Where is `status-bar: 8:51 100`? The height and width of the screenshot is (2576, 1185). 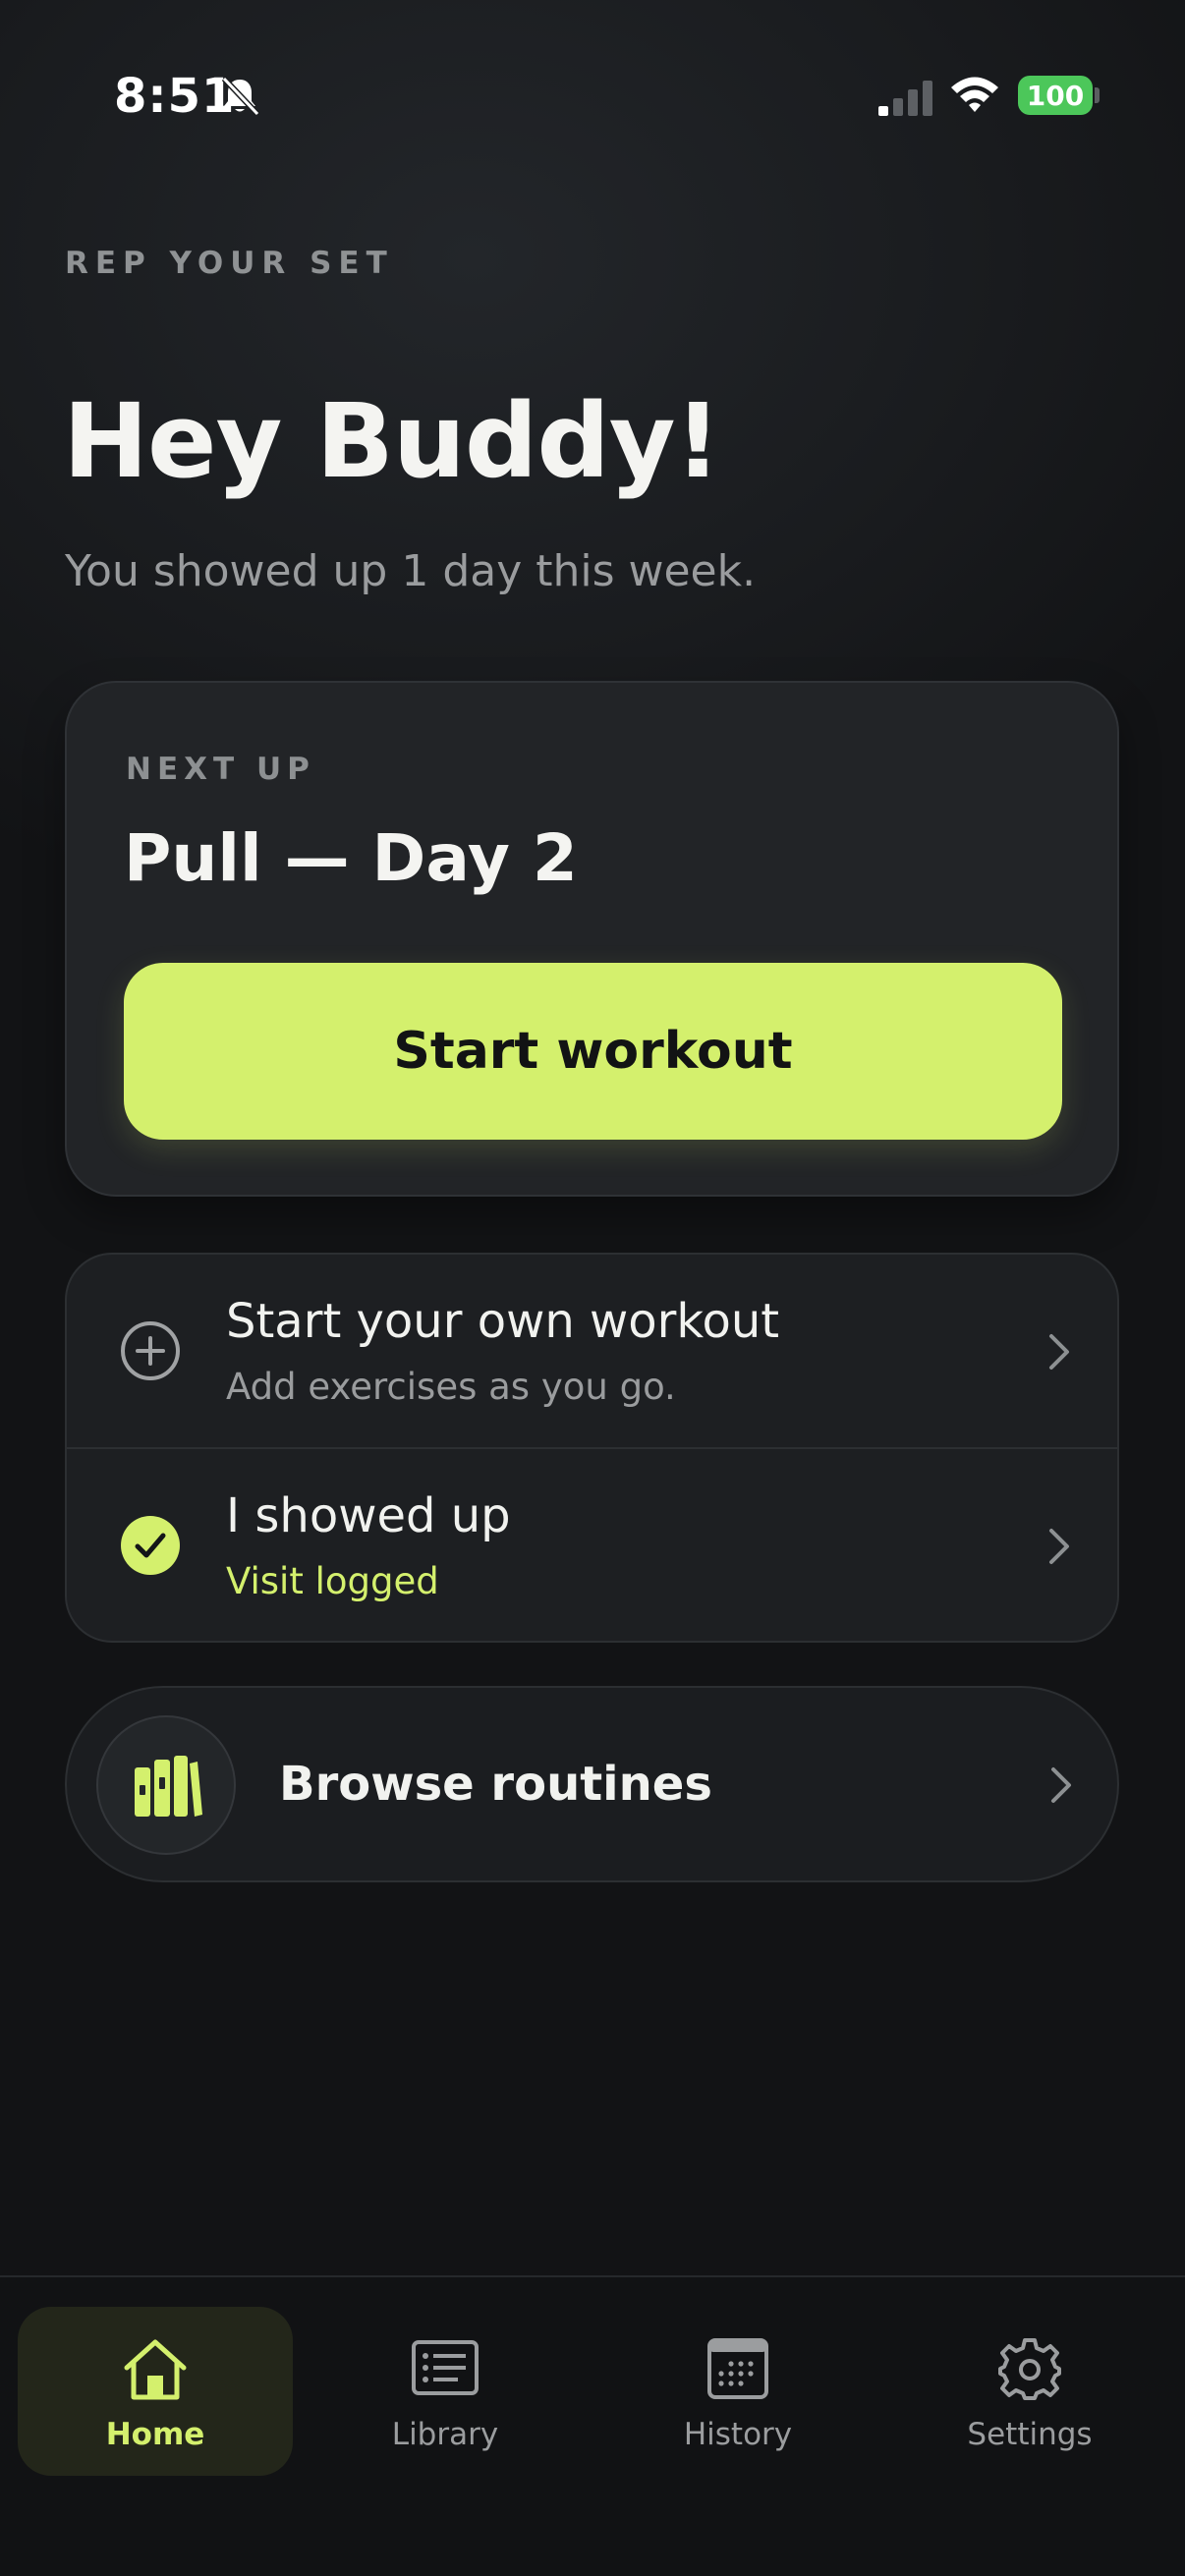 status-bar: 8:51 100 is located at coordinates (592, 98).